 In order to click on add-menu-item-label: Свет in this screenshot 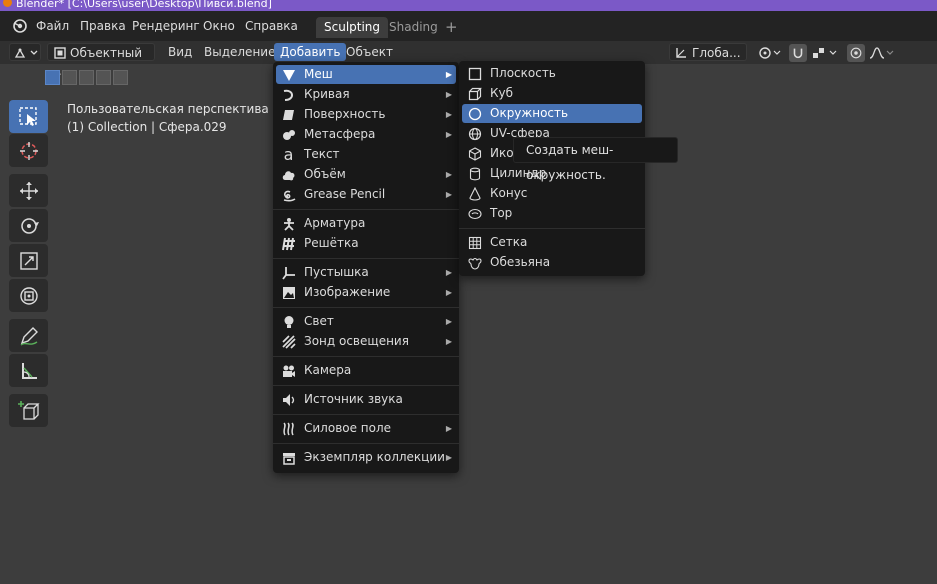, I will do `click(319, 321)`.